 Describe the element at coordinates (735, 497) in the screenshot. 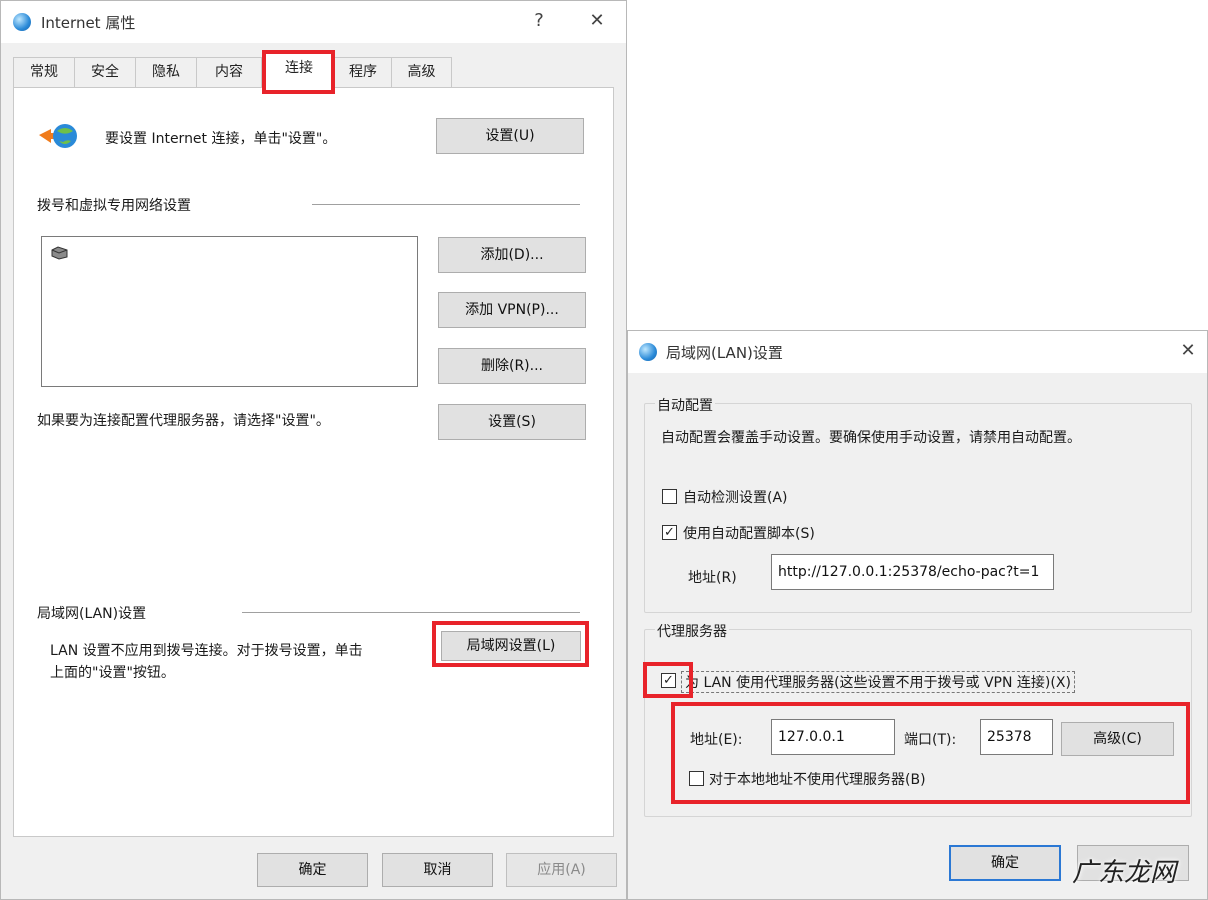

I see `auto-detect-label: 自动检测设置(A)` at that location.